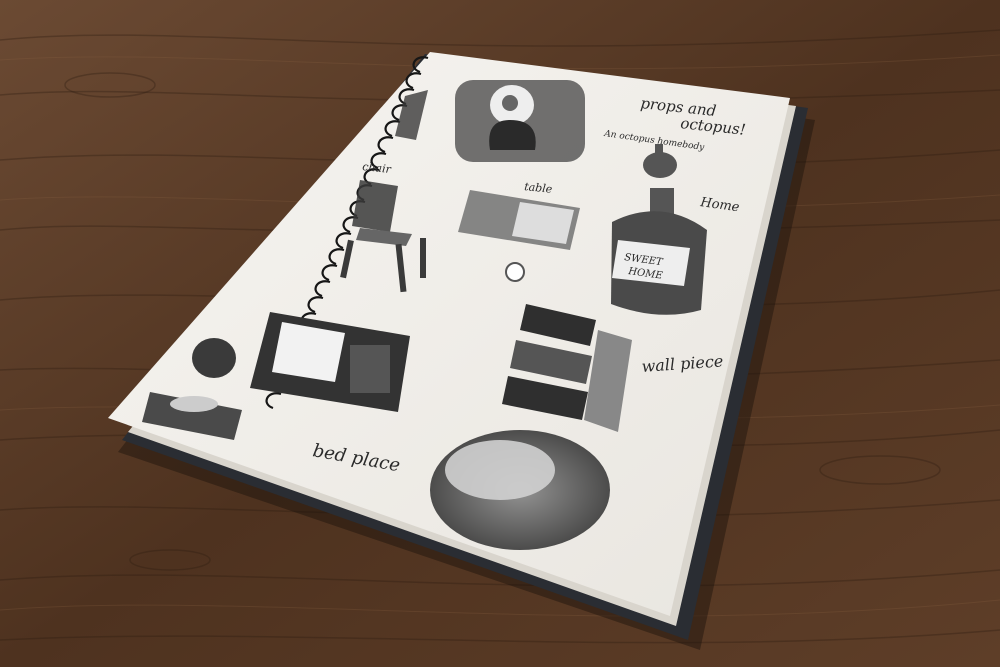 Image resolution: width=1000 pixels, height=667 pixels. Describe the element at coordinates (520, 490) in the screenshot. I see `sketch-bed` at that location.